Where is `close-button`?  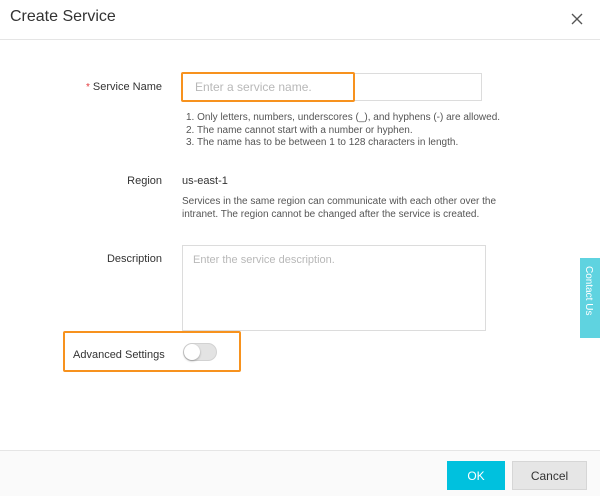 close-button is located at coordinates (577, 19).